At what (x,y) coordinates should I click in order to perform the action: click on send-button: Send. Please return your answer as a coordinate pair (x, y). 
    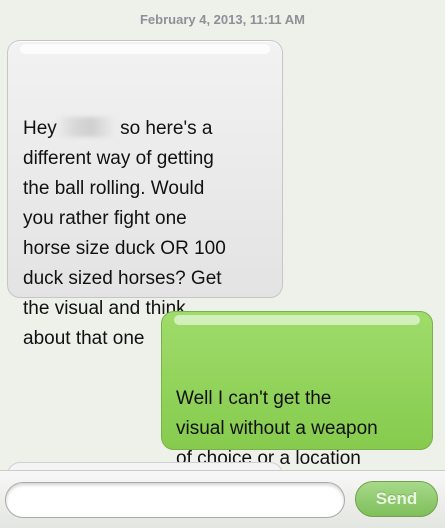
    Looking at the image, I should click on (396, 499).